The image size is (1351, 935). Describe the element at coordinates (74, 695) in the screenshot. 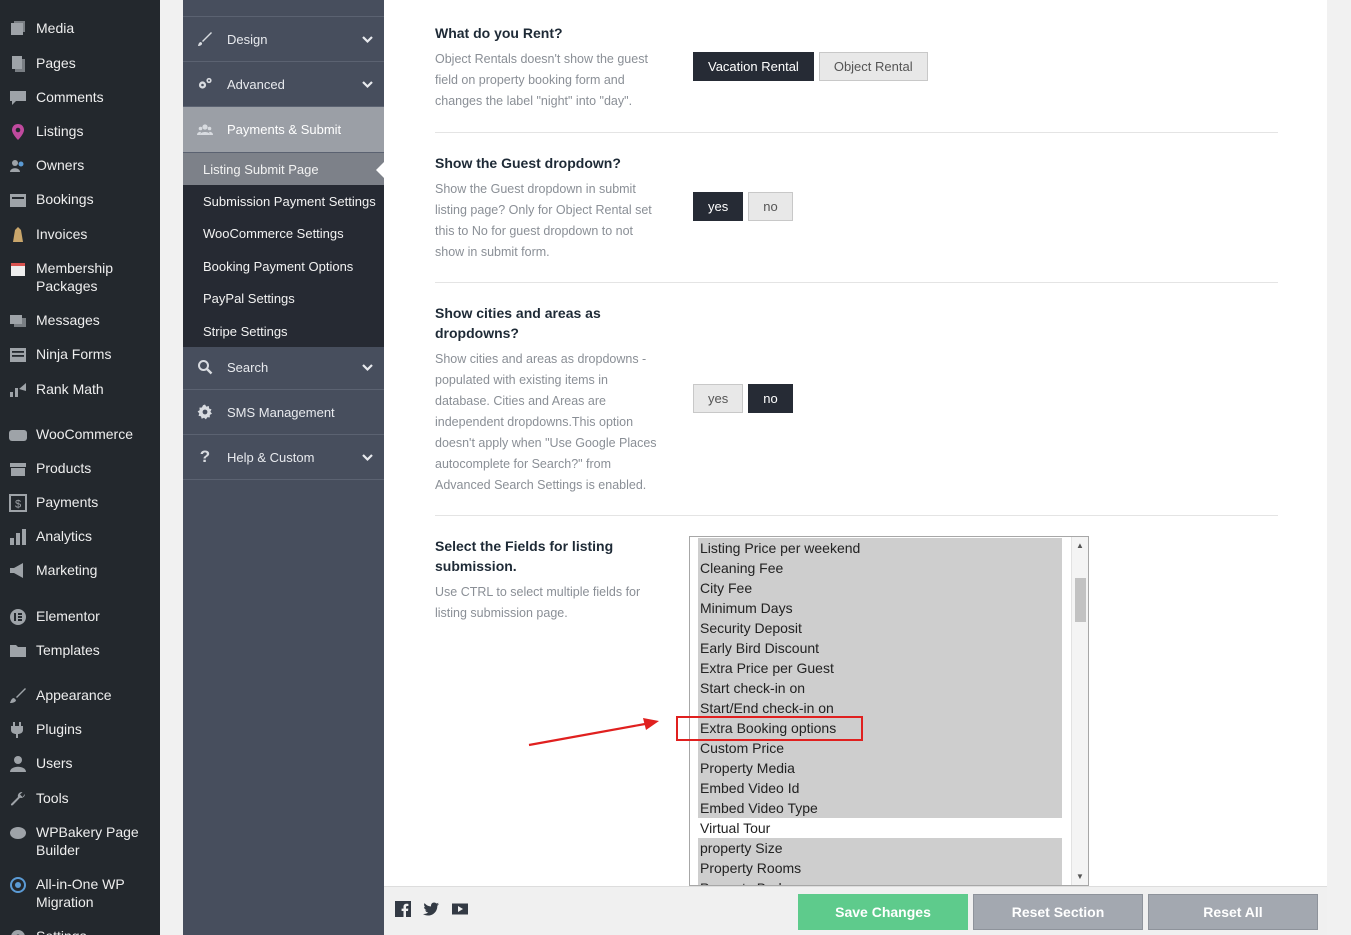

I see `wp-menu-label: Appearance` at that location.